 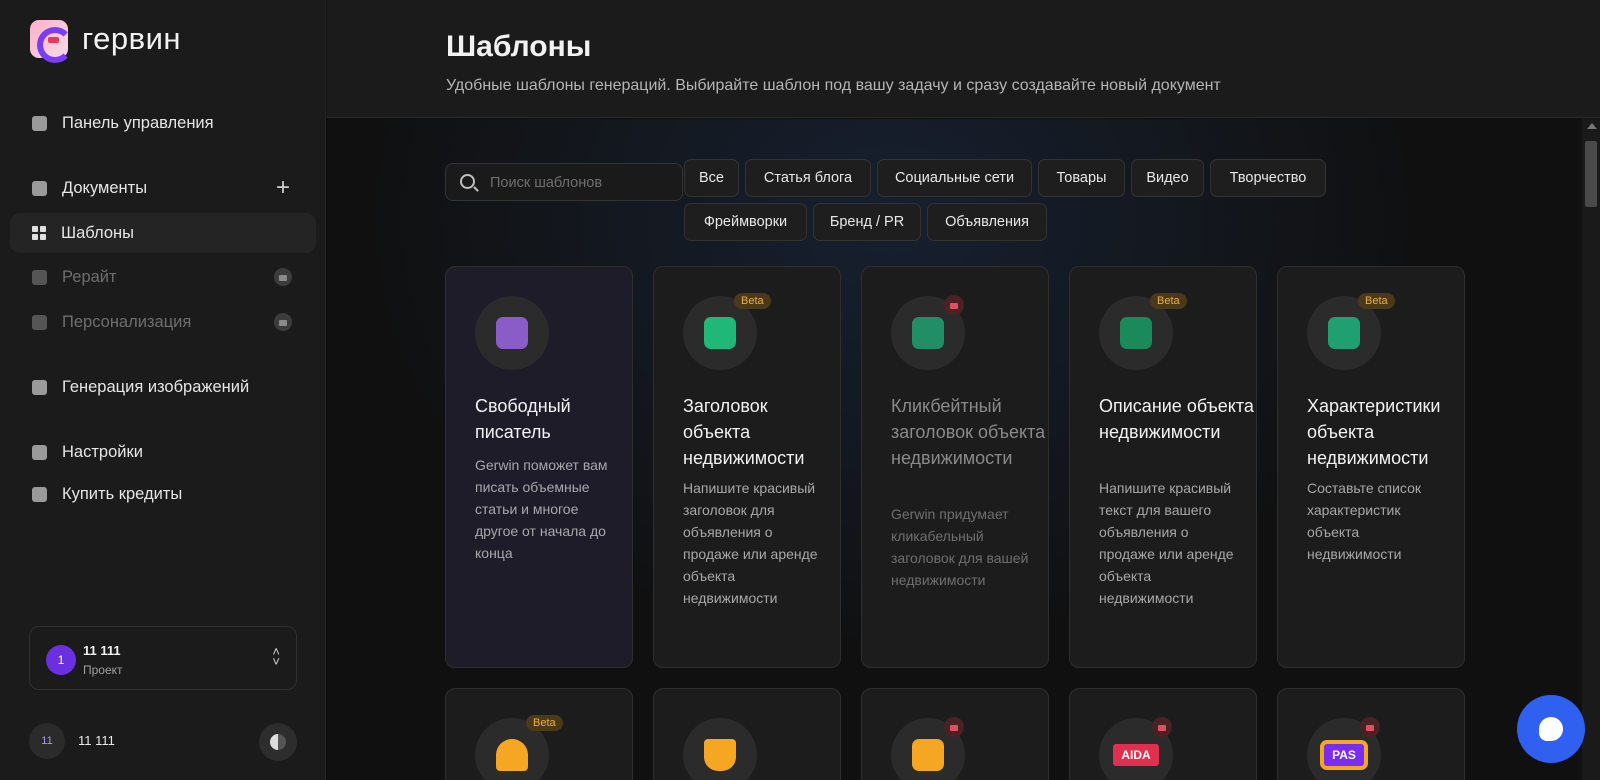 I want to click on filter-all: Все, so click(x=711, y=178).